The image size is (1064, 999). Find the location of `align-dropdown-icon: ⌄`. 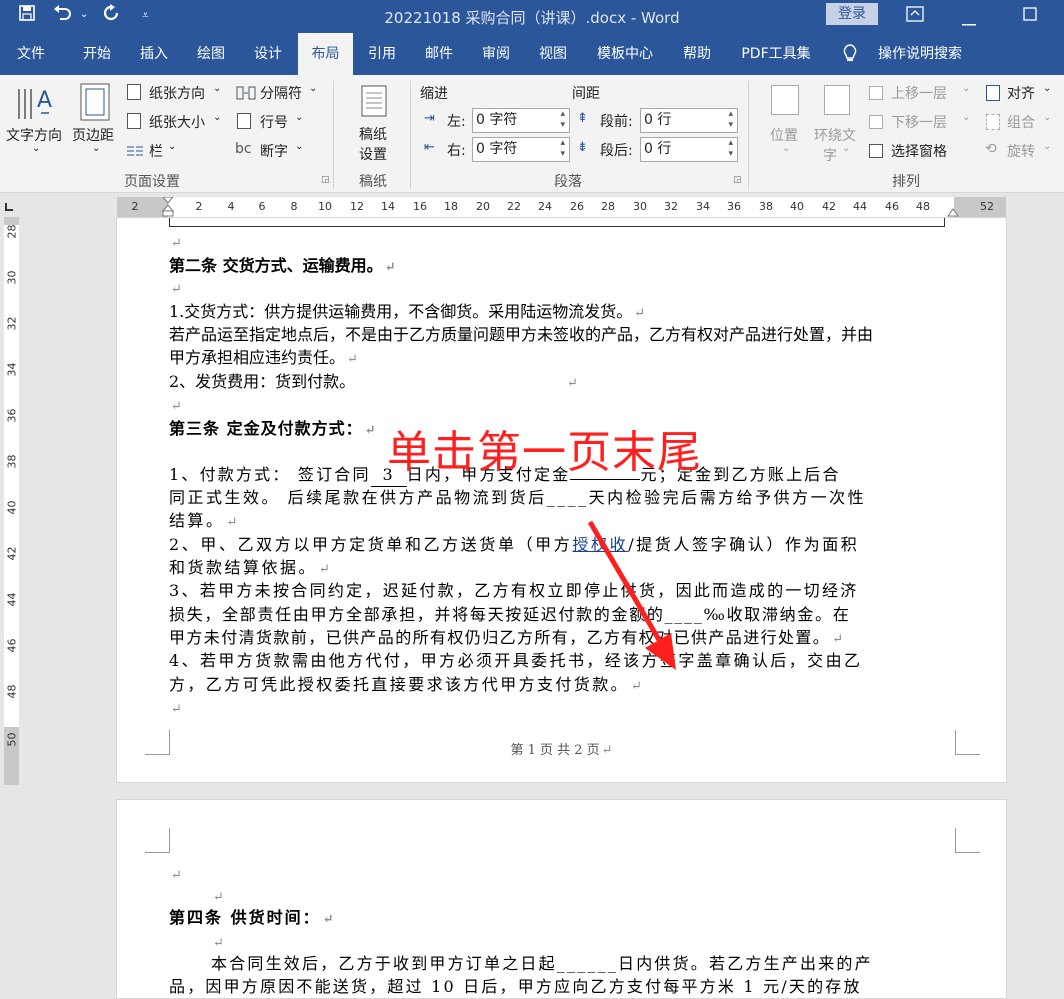

align-dropdown-icon: ⌄ is located at coordinates (1047, 88).